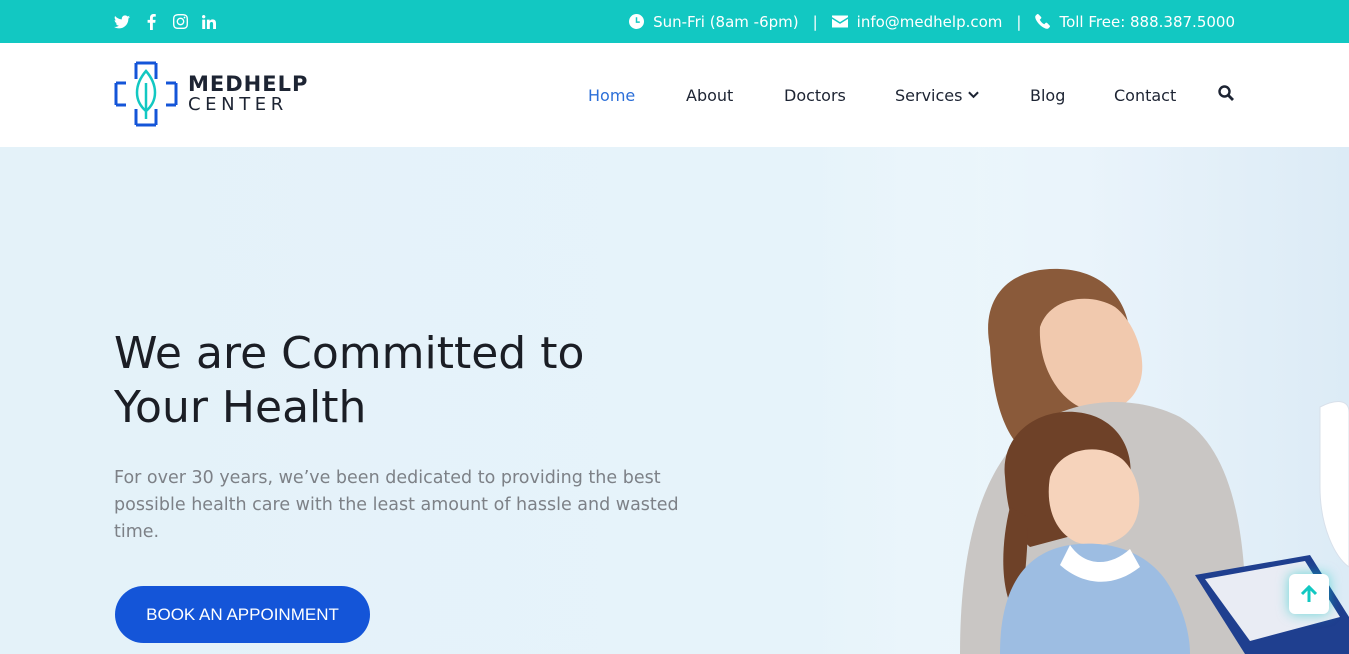 This screenshot has height=654, width=1349. I want to click on nav-about-label: About, so click(710, 95).